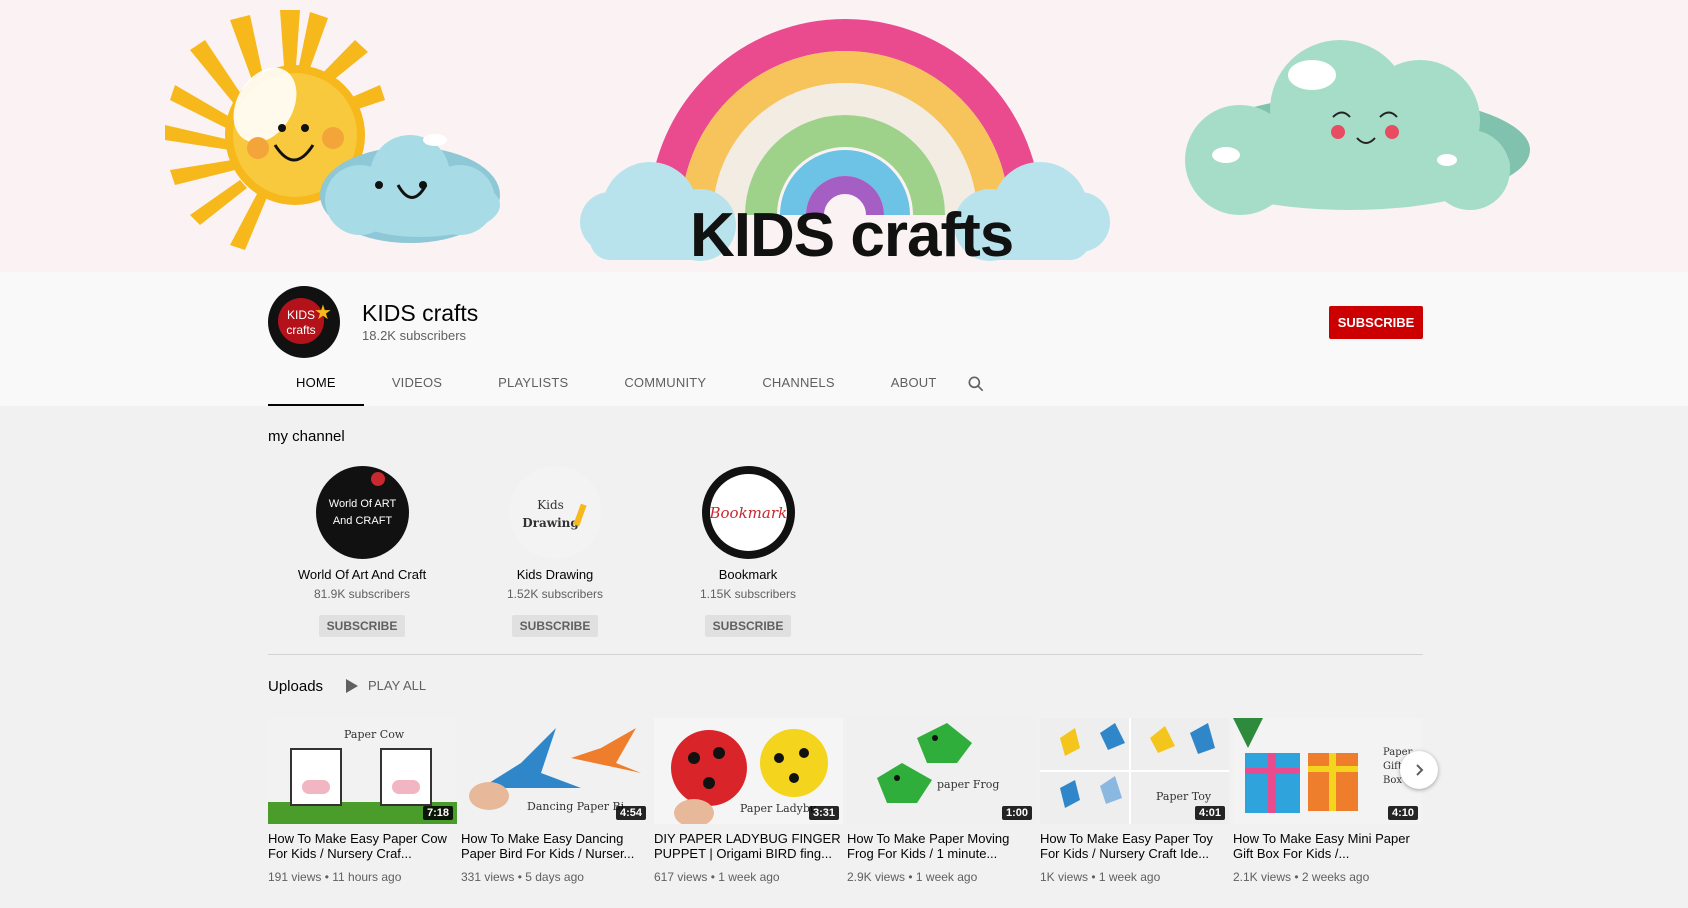  What do you see at coordinates (1357, 127) in the screenshot?
I see `cloud-illustration-right` at bounding box center [1357, 127].